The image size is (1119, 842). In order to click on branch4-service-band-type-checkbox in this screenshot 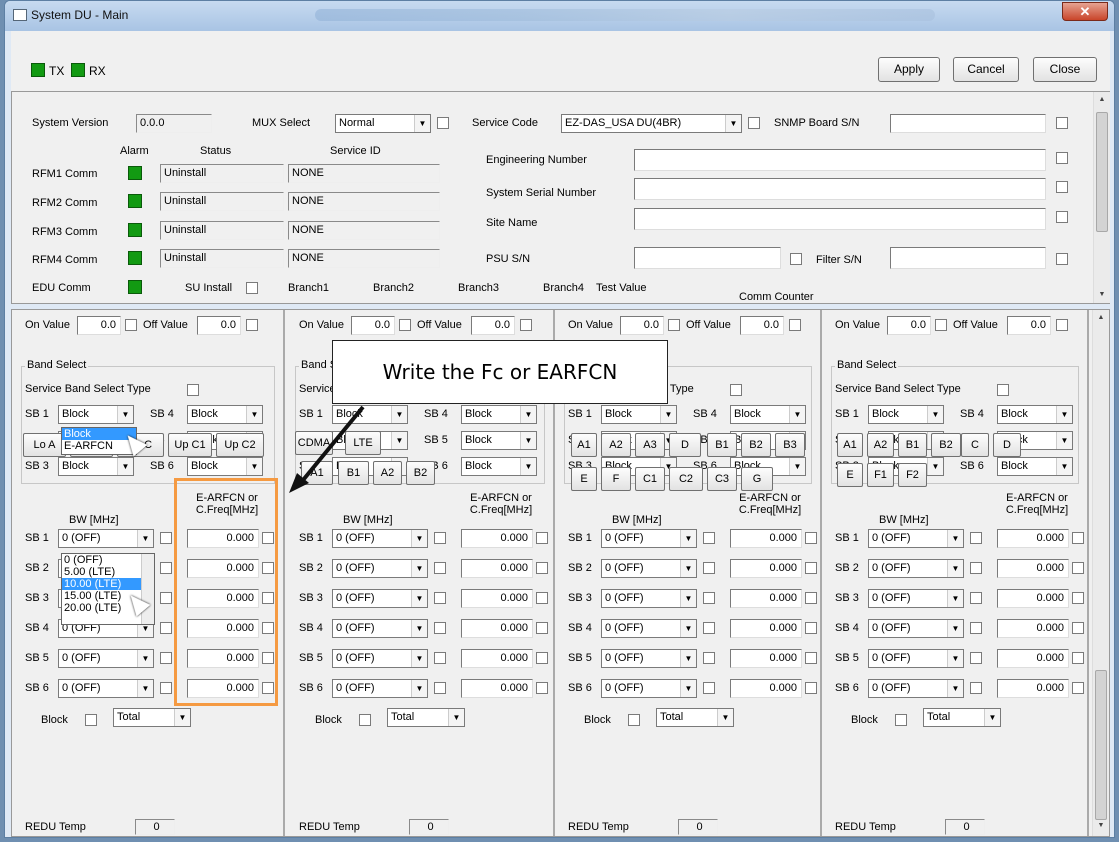, I will do `click(1003, 390)`.